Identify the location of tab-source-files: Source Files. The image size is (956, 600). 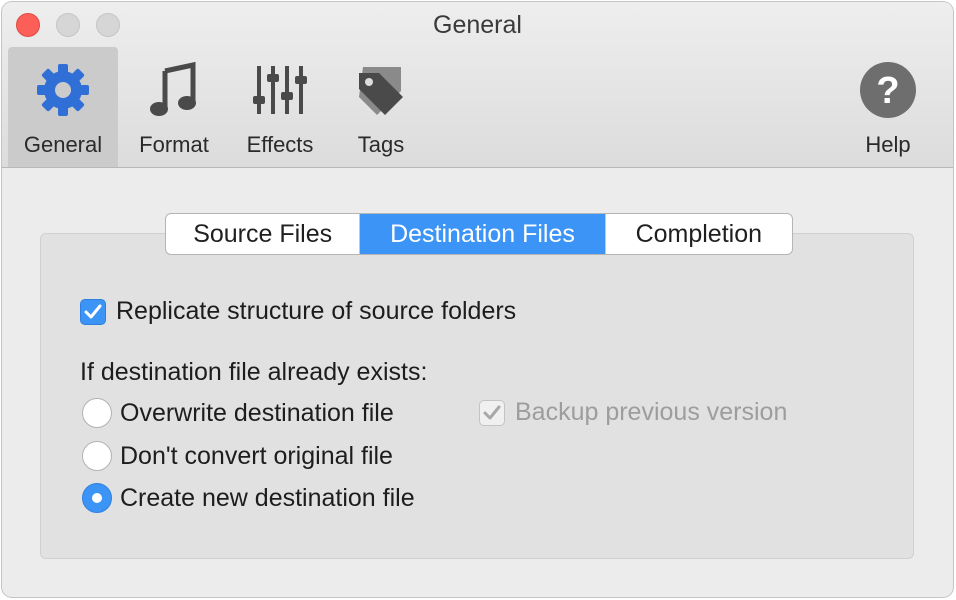
(262, 234).